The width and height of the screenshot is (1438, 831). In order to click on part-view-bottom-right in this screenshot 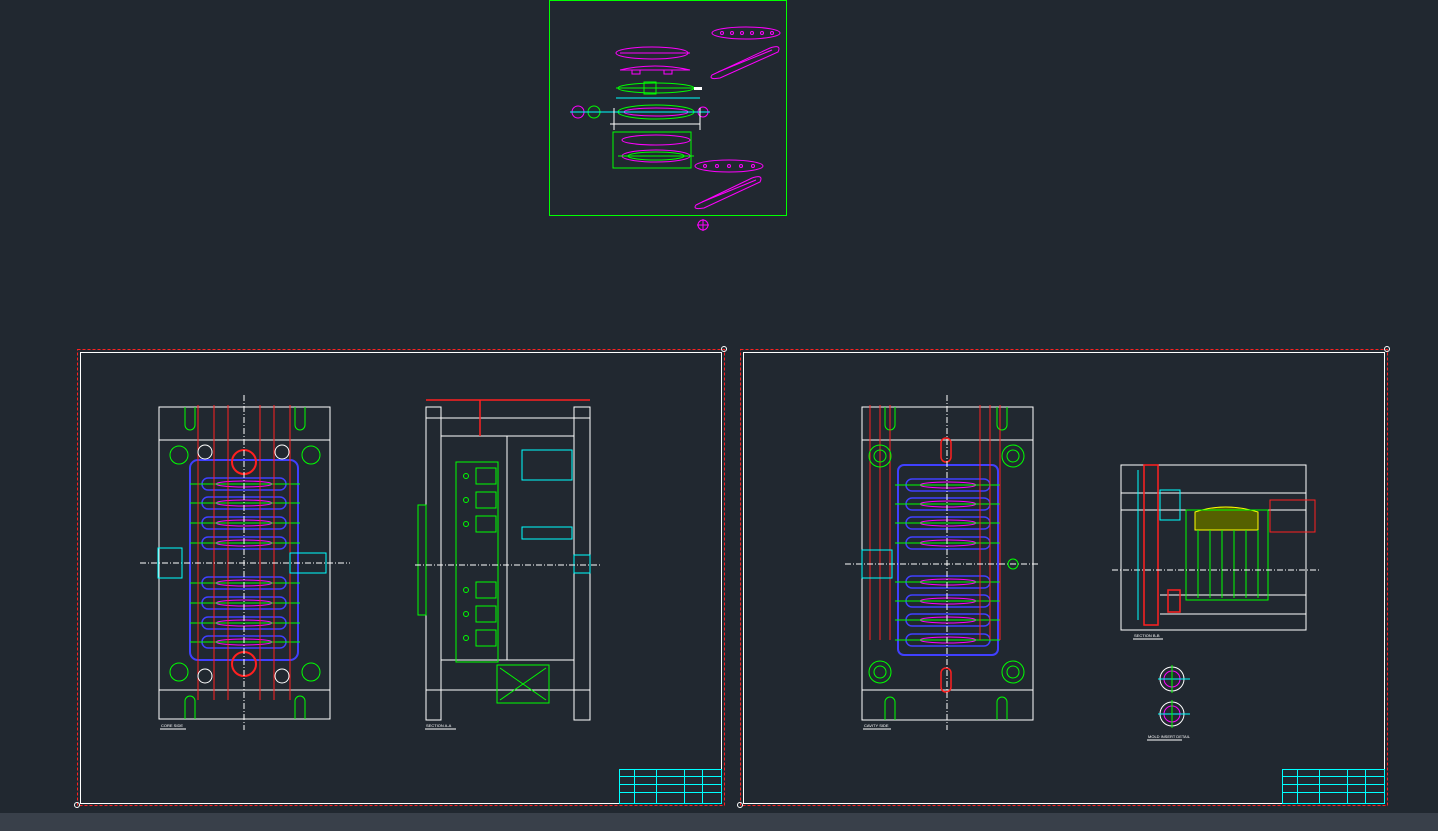, I will do `click(729, 184)`.